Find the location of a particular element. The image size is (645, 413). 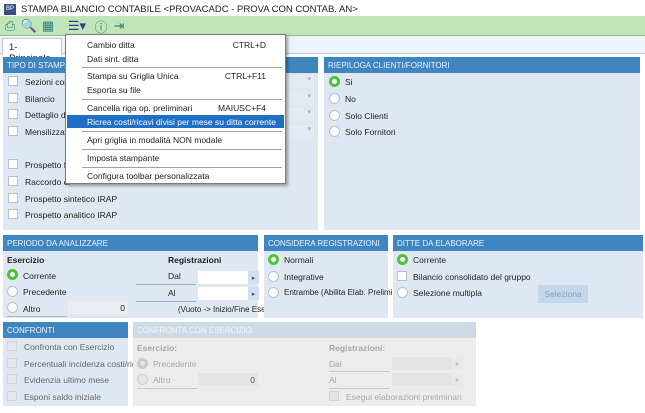

radio-solo-clienti is located at coordinates (334, 115).